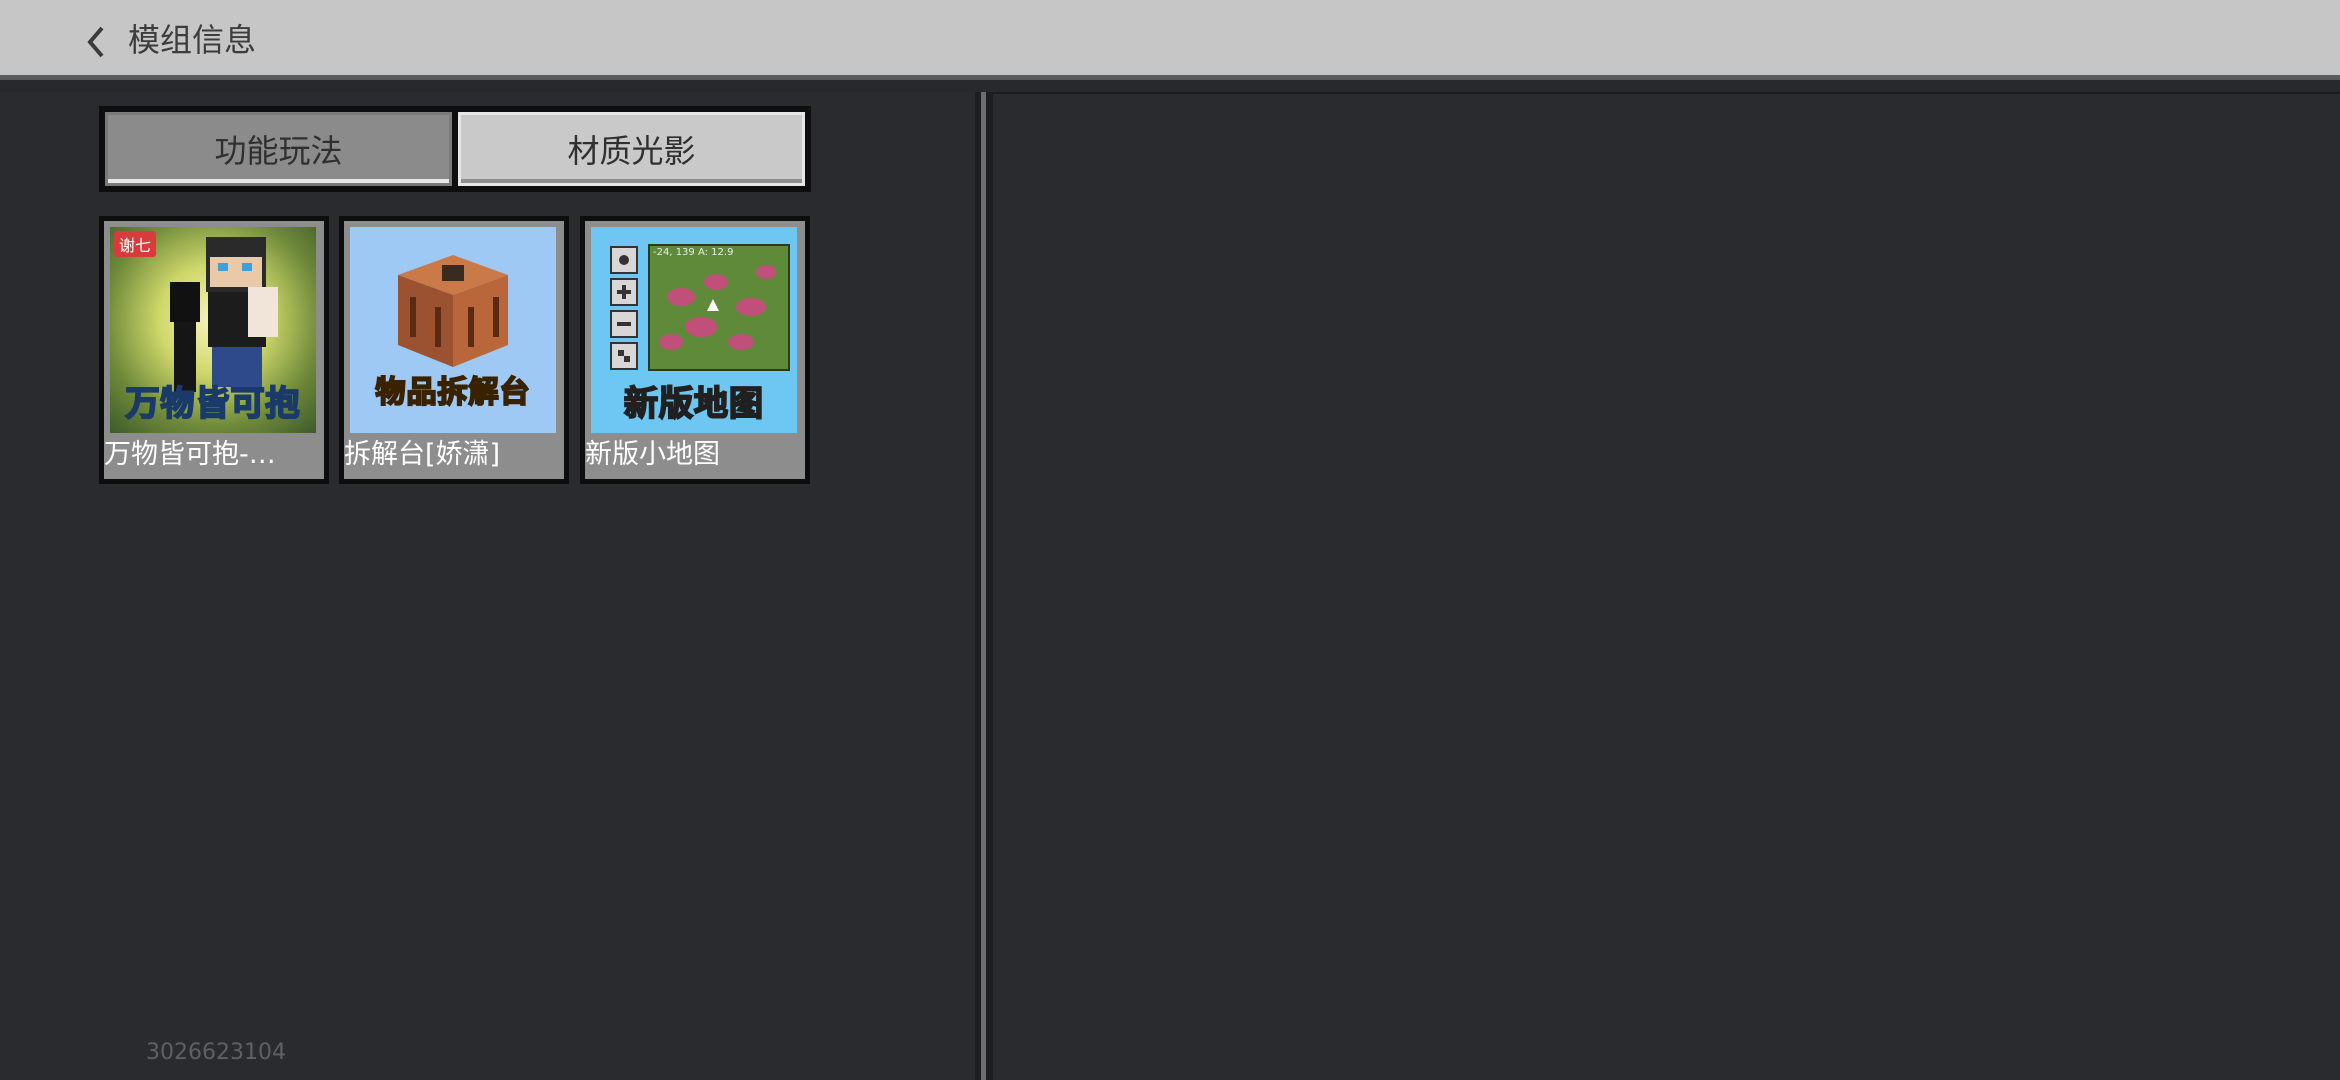 The width and height of the screenshot is (2340, 1080). What do you see at coordinates (453, 330) in the screenshot?
I see `mod-thumbnail: 物品拆解台` at bounding box center [453, 330].